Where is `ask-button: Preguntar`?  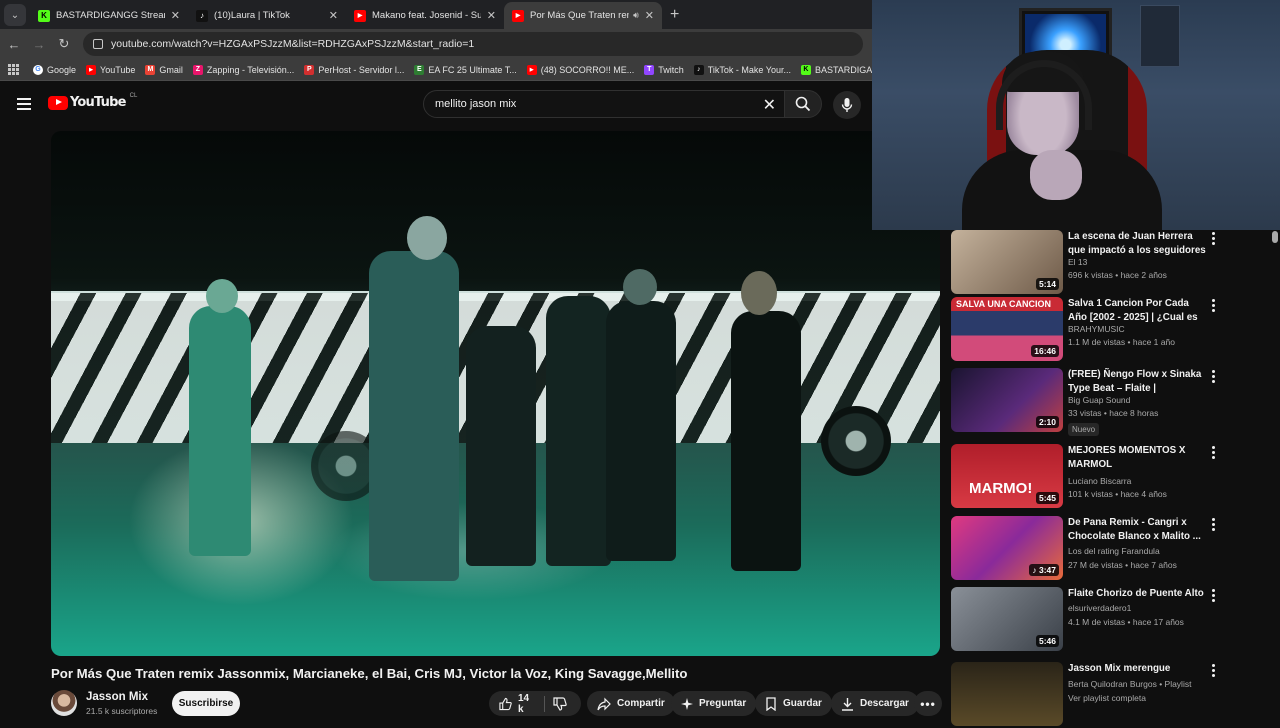
ask-button: Preguntar is located at coordinates (714, 703).